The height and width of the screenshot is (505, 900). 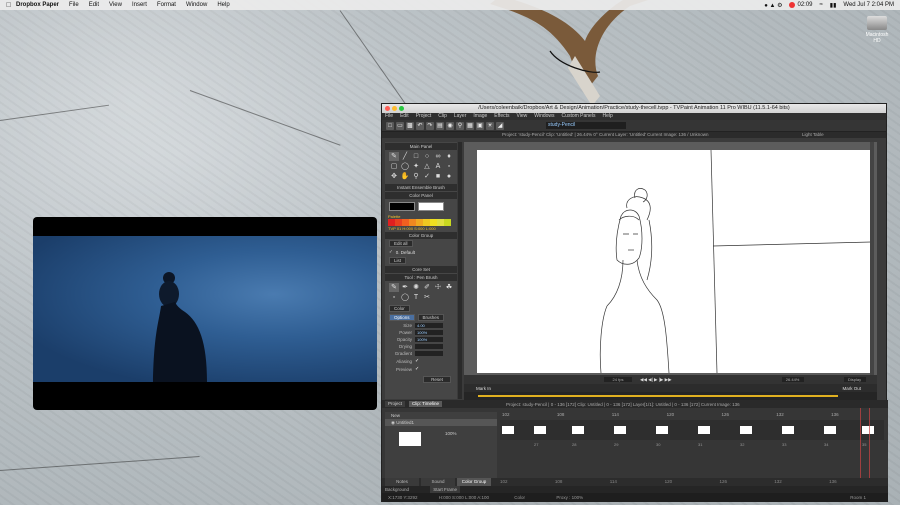 What do you see at coordinates (421, 269) in the screenshot?
I see `core-set-header: Core Set` at bounding box center [421, 269].